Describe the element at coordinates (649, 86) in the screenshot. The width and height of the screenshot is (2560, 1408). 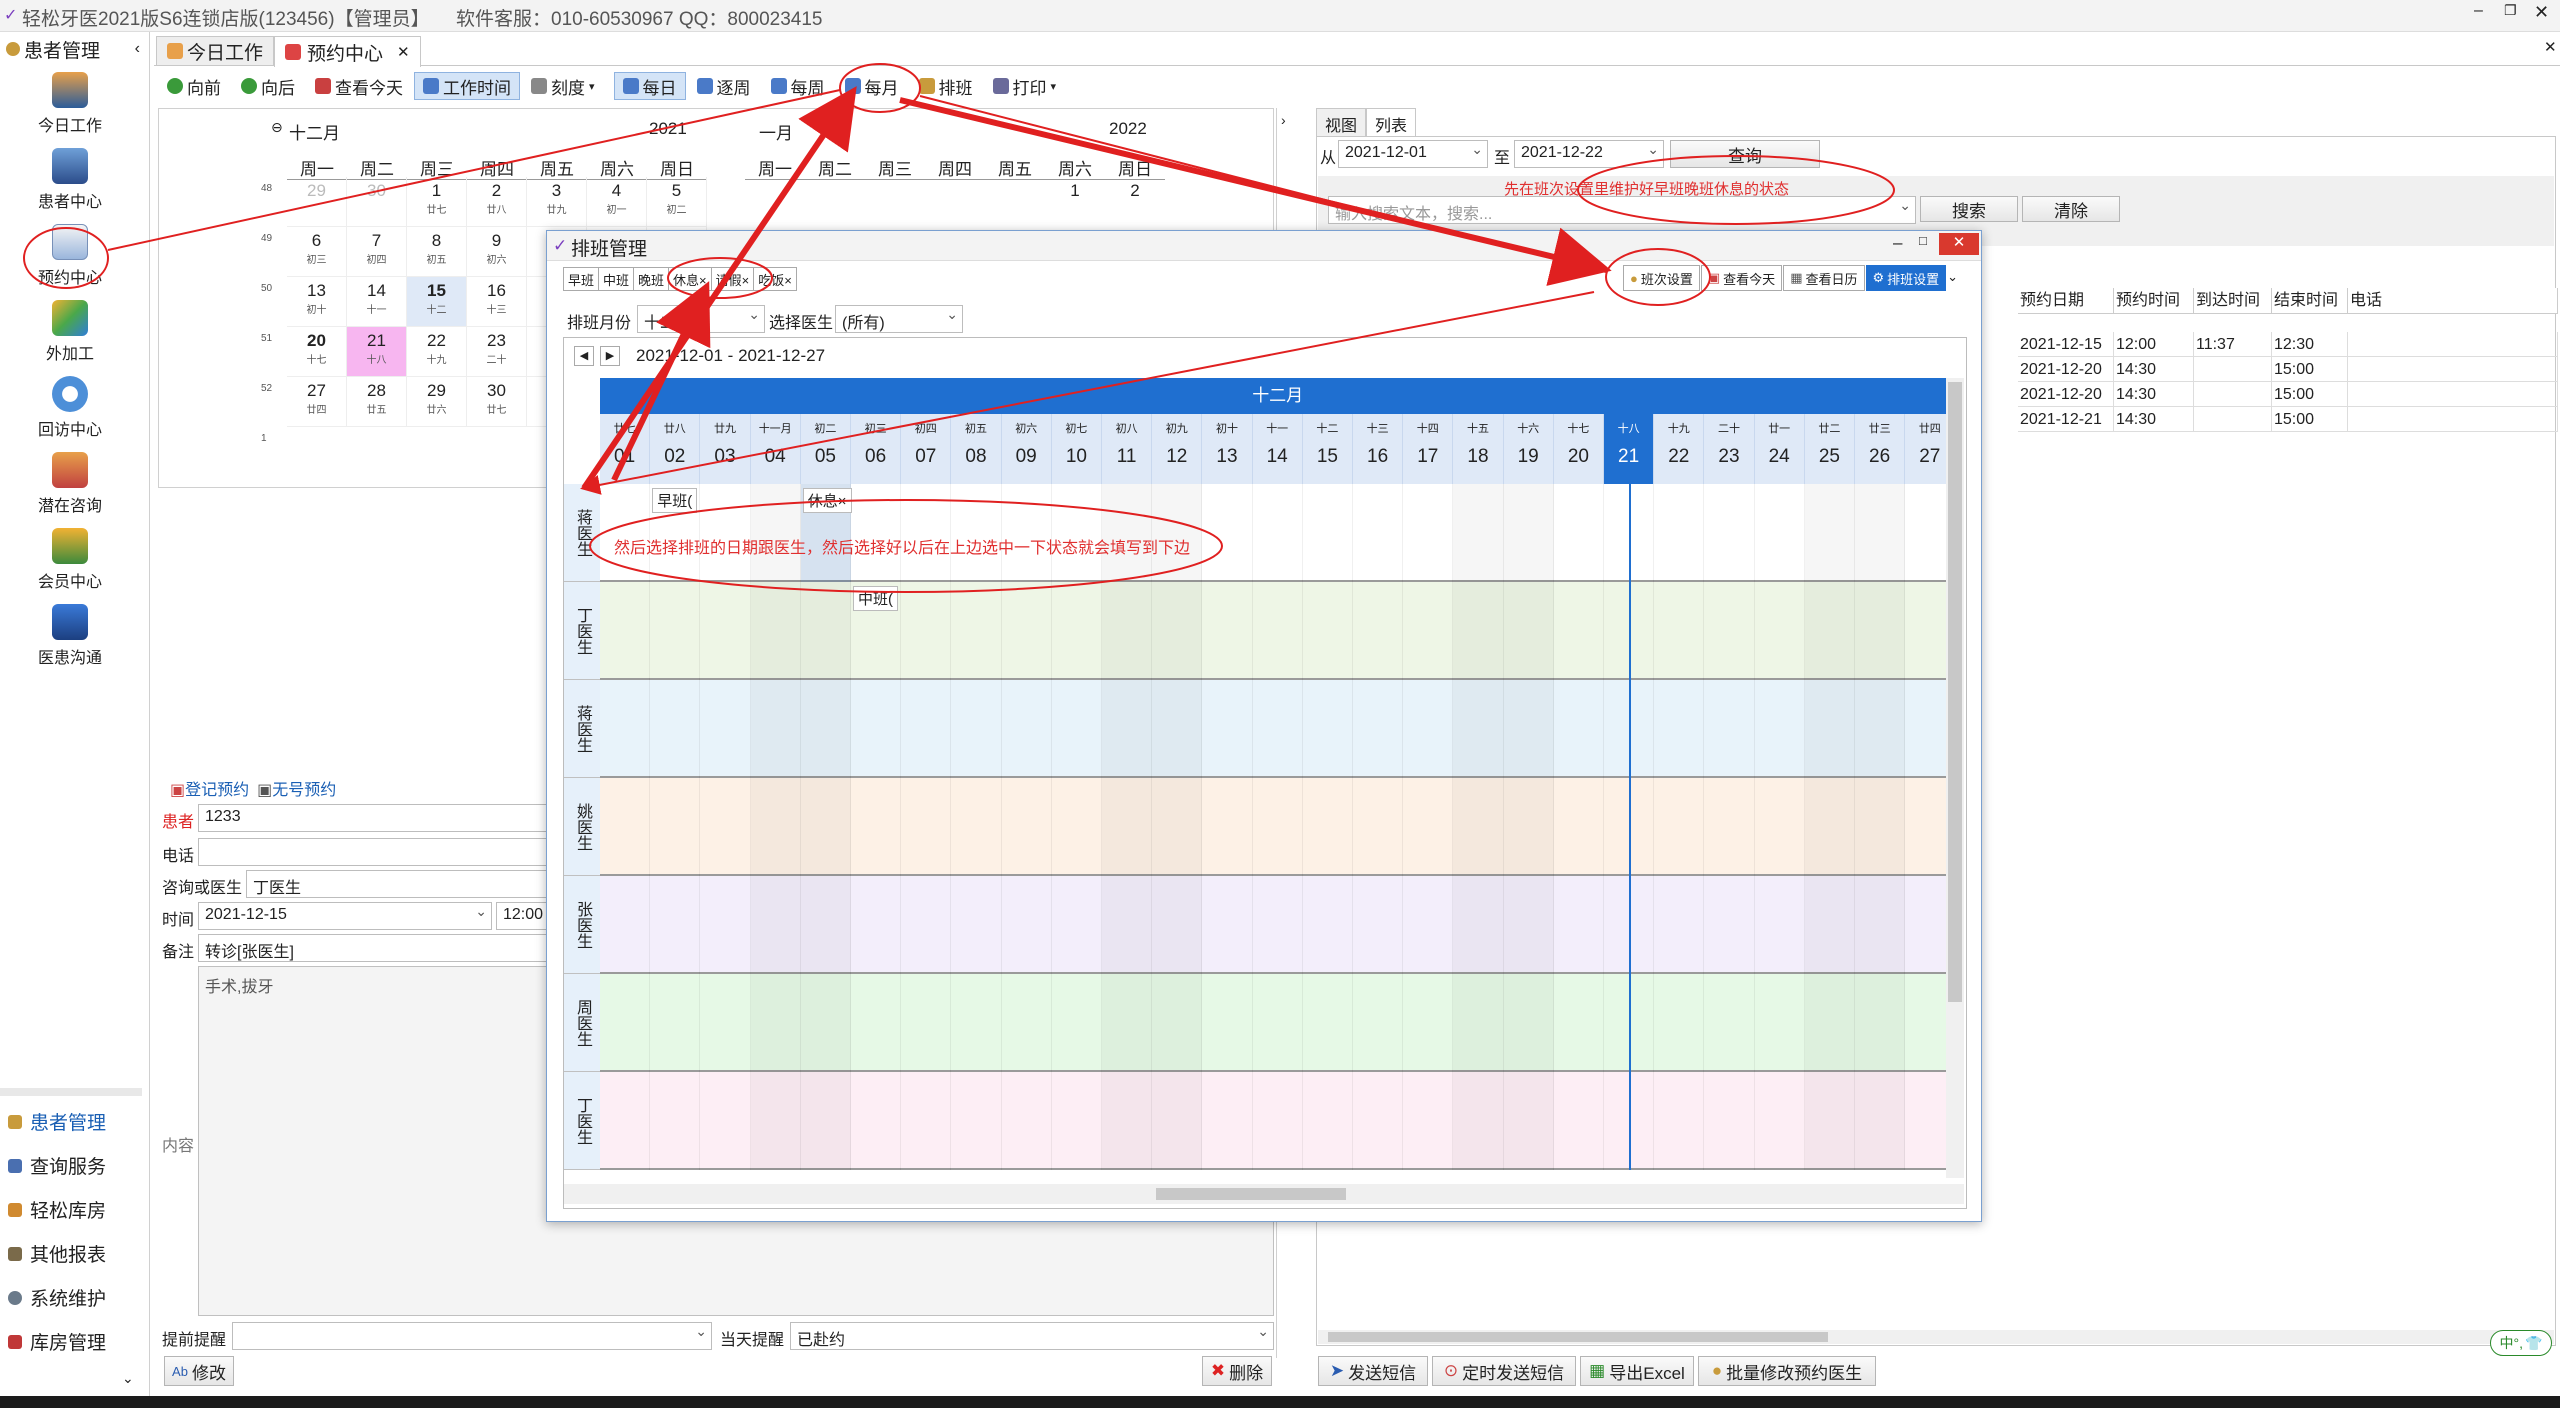
I see `daily-button: 每日` at that location.